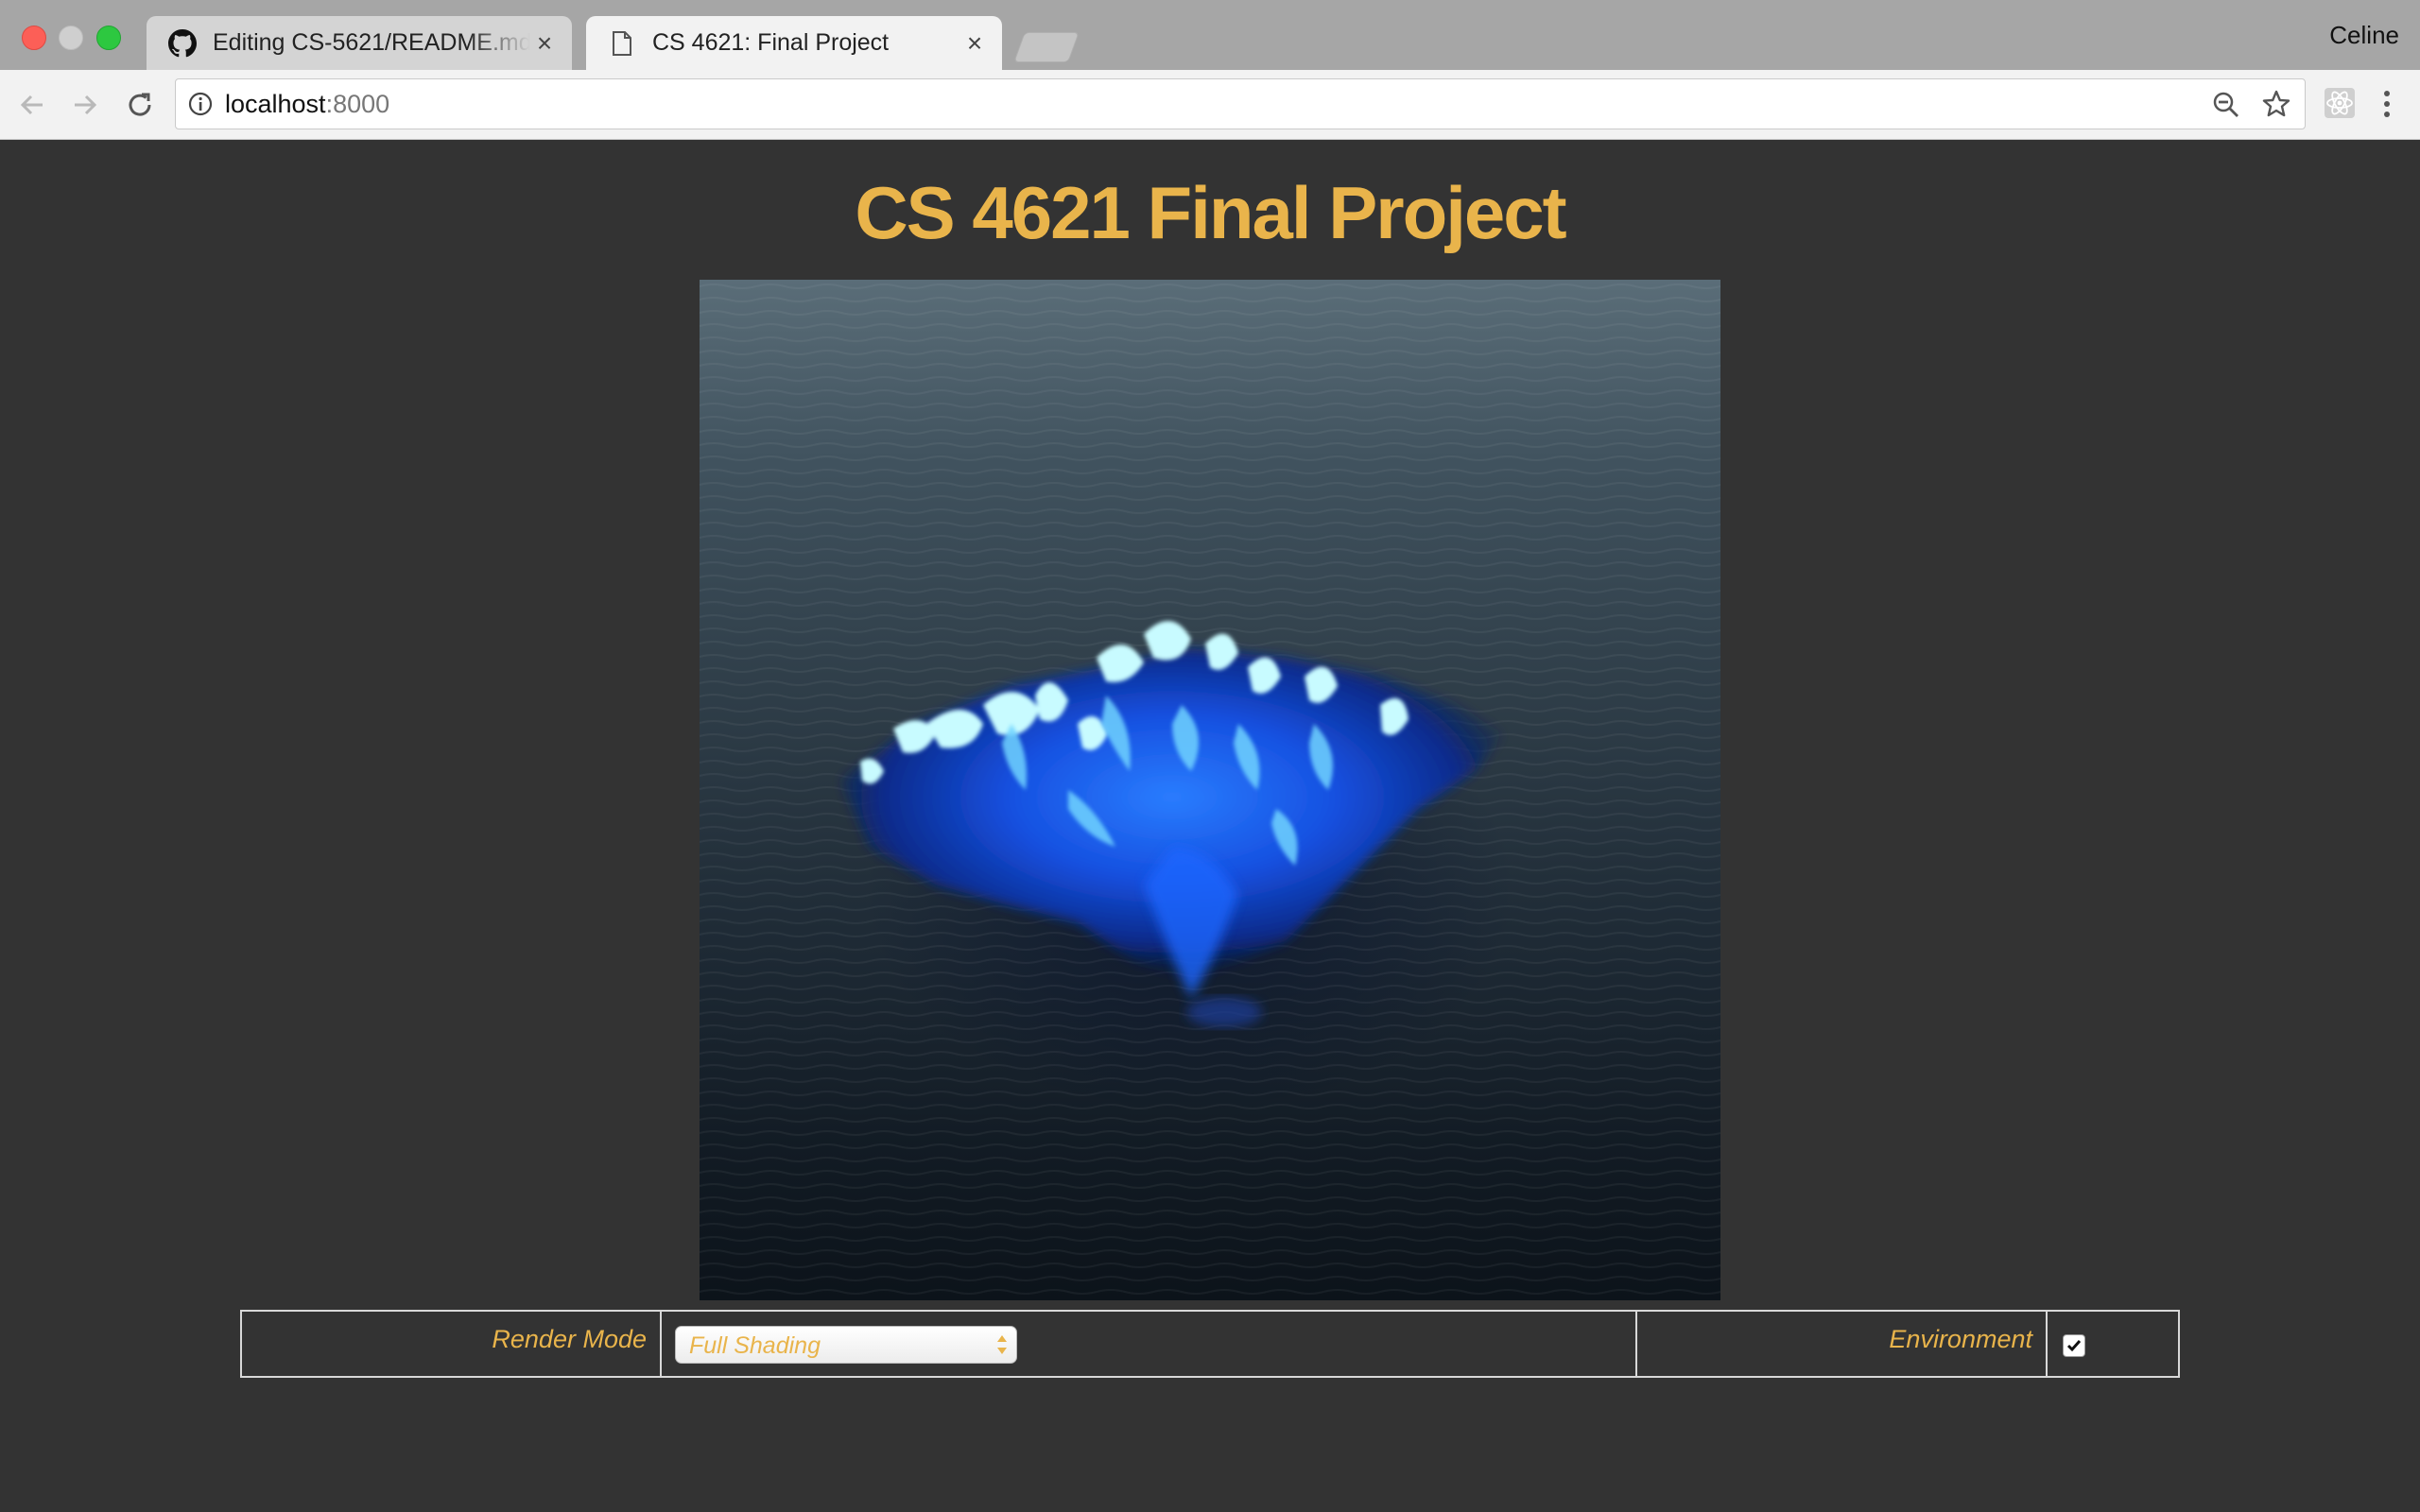  Describe the element at coordinates (371, 42) in the screenshot. I see `tab-title: Editing CS-5621/README.md at` at that location.